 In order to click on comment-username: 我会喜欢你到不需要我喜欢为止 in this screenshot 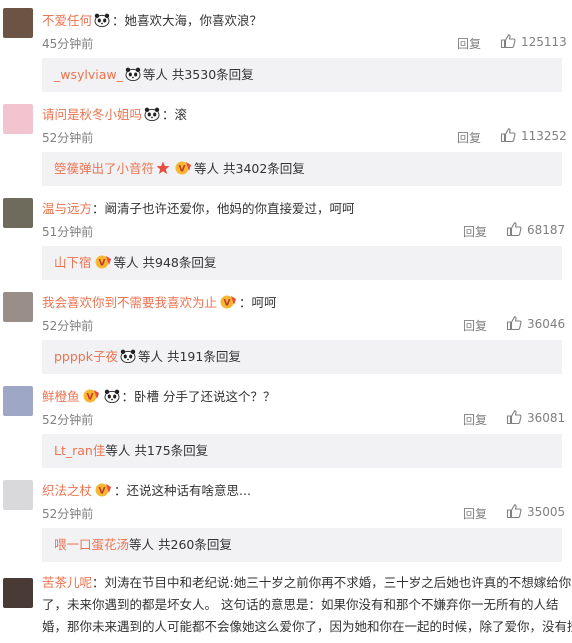, I will do `click(129, 302)`.